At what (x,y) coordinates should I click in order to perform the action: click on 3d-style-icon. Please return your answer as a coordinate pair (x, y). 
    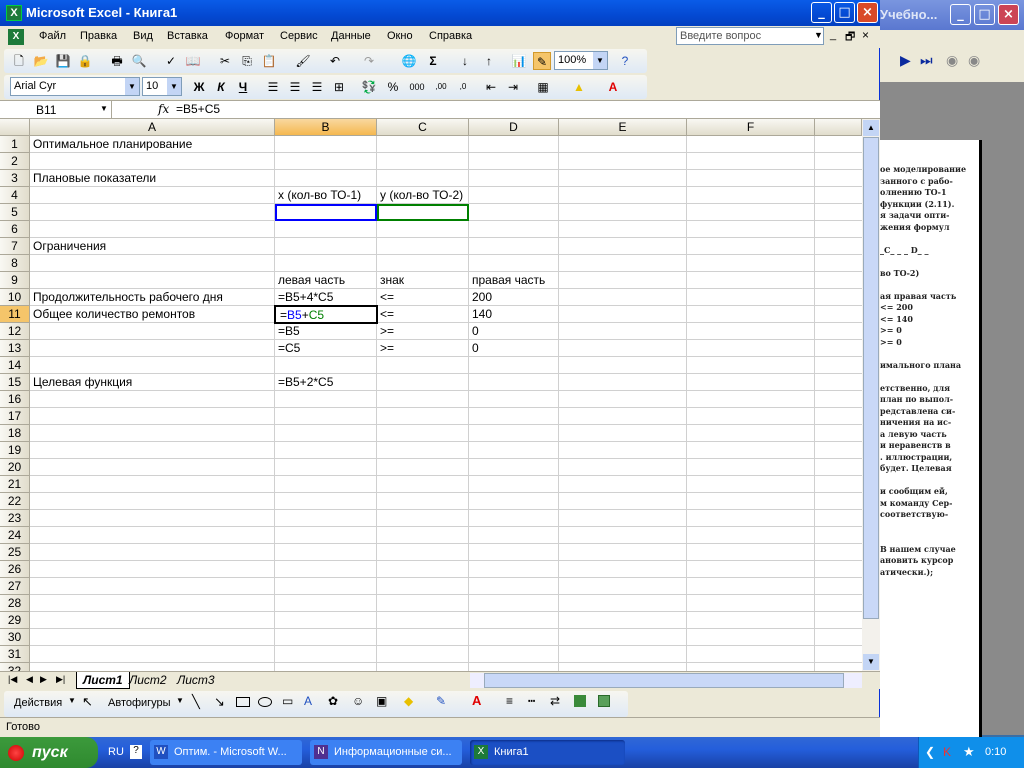
    Looking at the image, I should click on (604, 701).